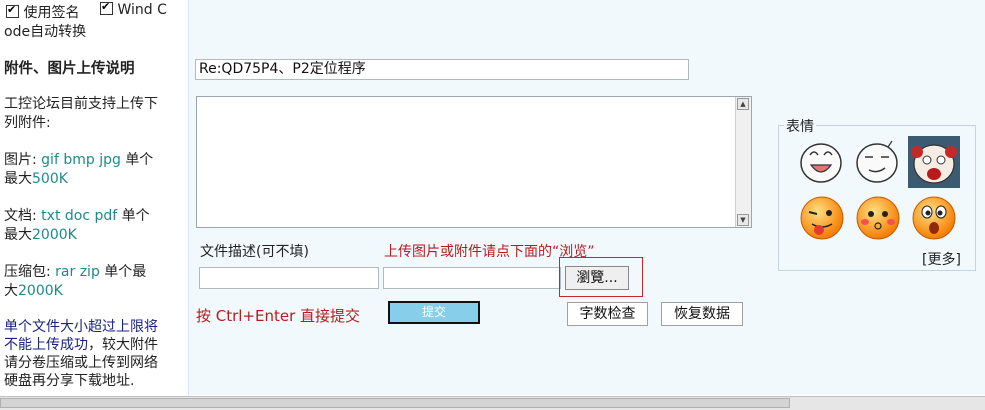  What do you see at coordinates (125, 272) in the screenshot?
I see `zip-max-prefix: 单个最` at bounding box center [125, 272].